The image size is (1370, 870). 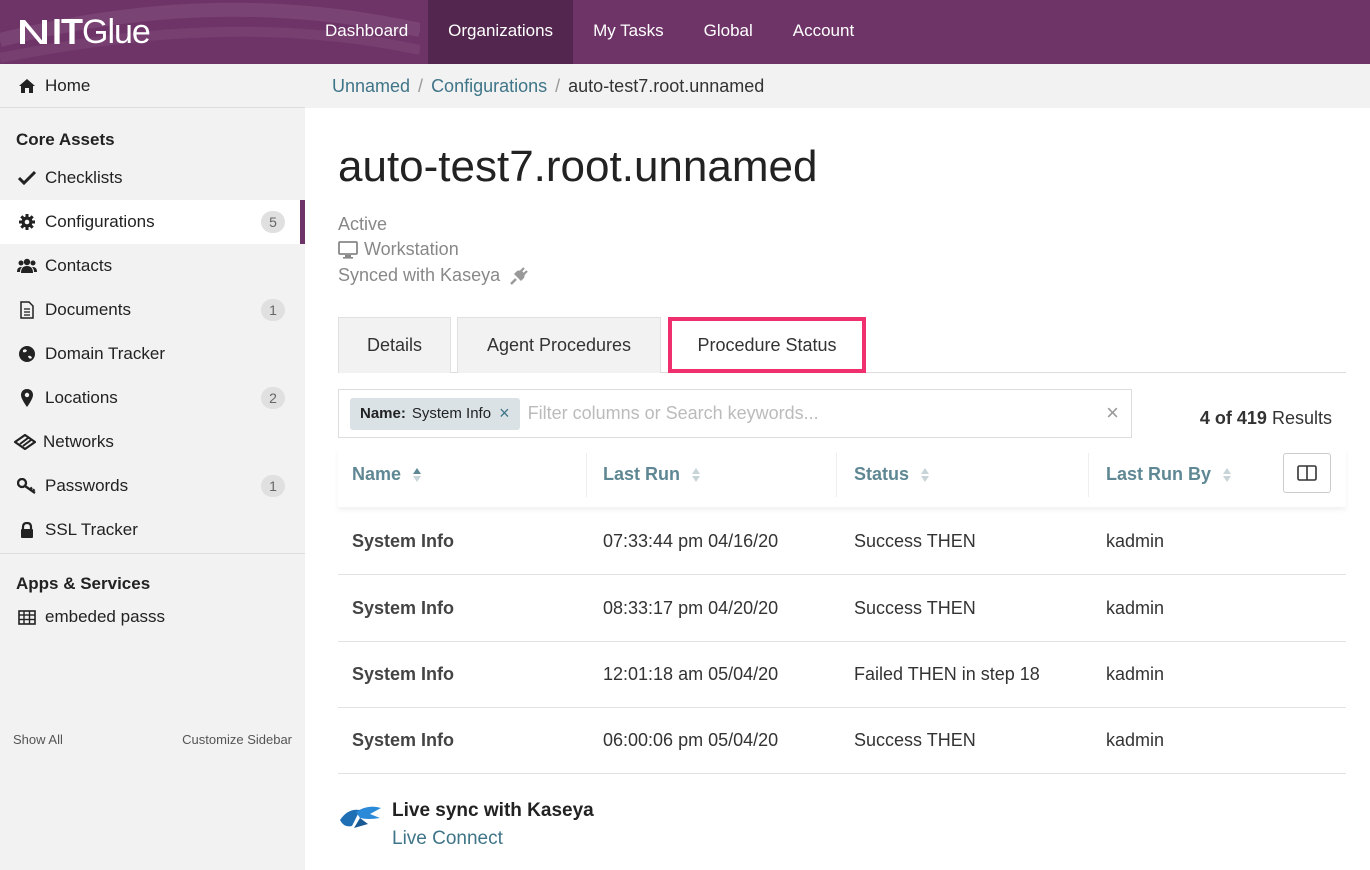 What do you see at coordinates (27, 222) in the screenshot?
I see `gear-icon` at bounding box center [27, 222].